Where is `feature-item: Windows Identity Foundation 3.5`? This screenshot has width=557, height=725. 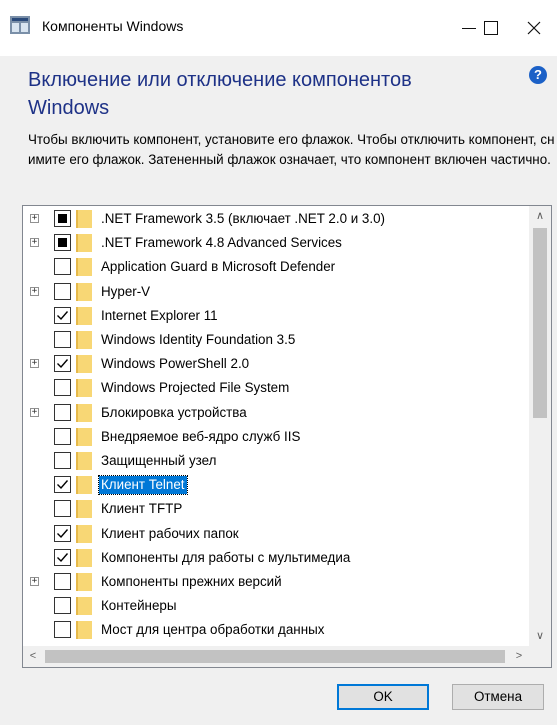 feature-item: Windows Identity Foundation 3.5 is located at coordinates (275, 340).